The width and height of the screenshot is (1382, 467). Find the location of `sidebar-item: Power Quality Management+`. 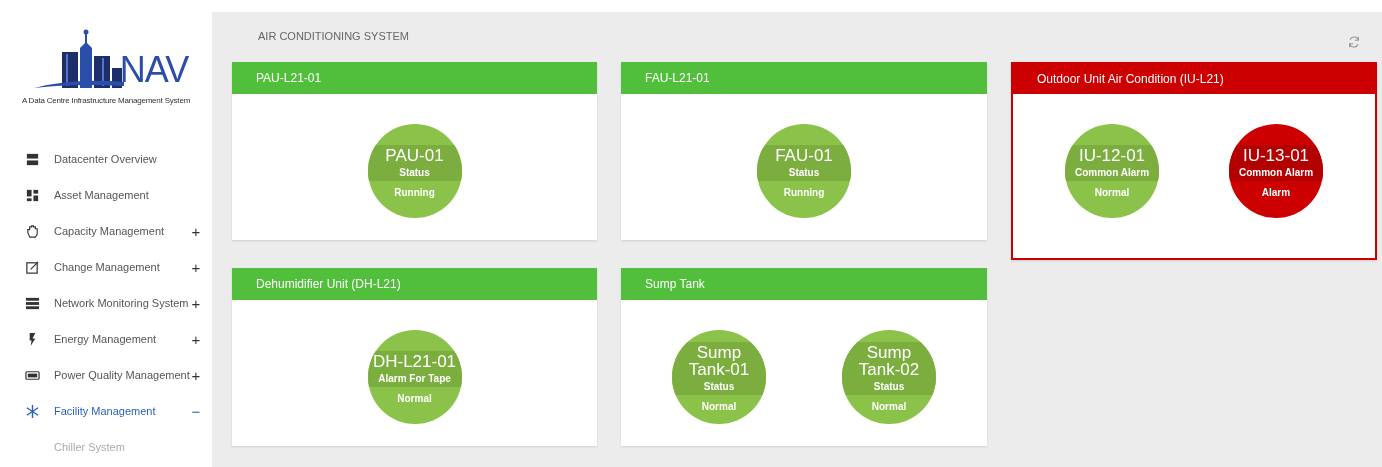

sidebar-item: Power Quality Management+ is located at coordinates (106, 375).